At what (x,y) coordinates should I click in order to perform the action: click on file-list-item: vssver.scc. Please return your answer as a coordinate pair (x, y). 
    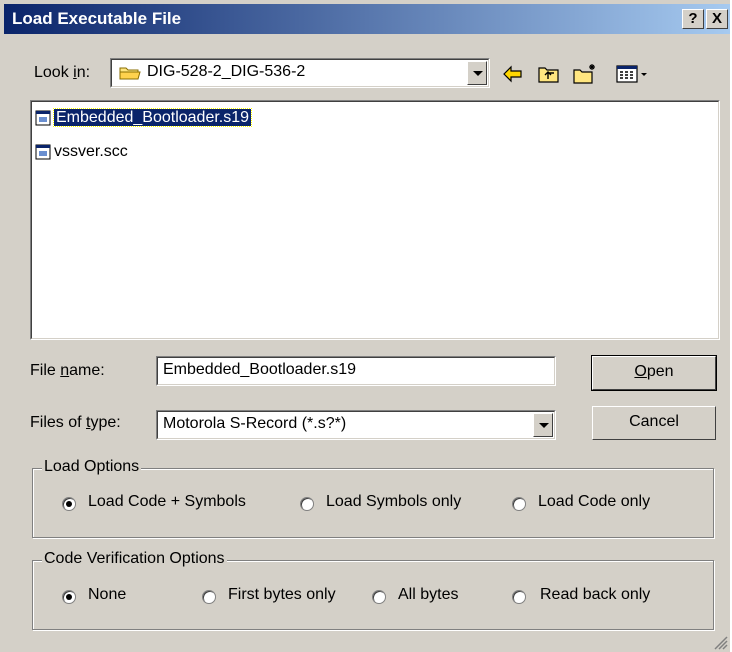
    Looking at the image, I should click on (81, 152).